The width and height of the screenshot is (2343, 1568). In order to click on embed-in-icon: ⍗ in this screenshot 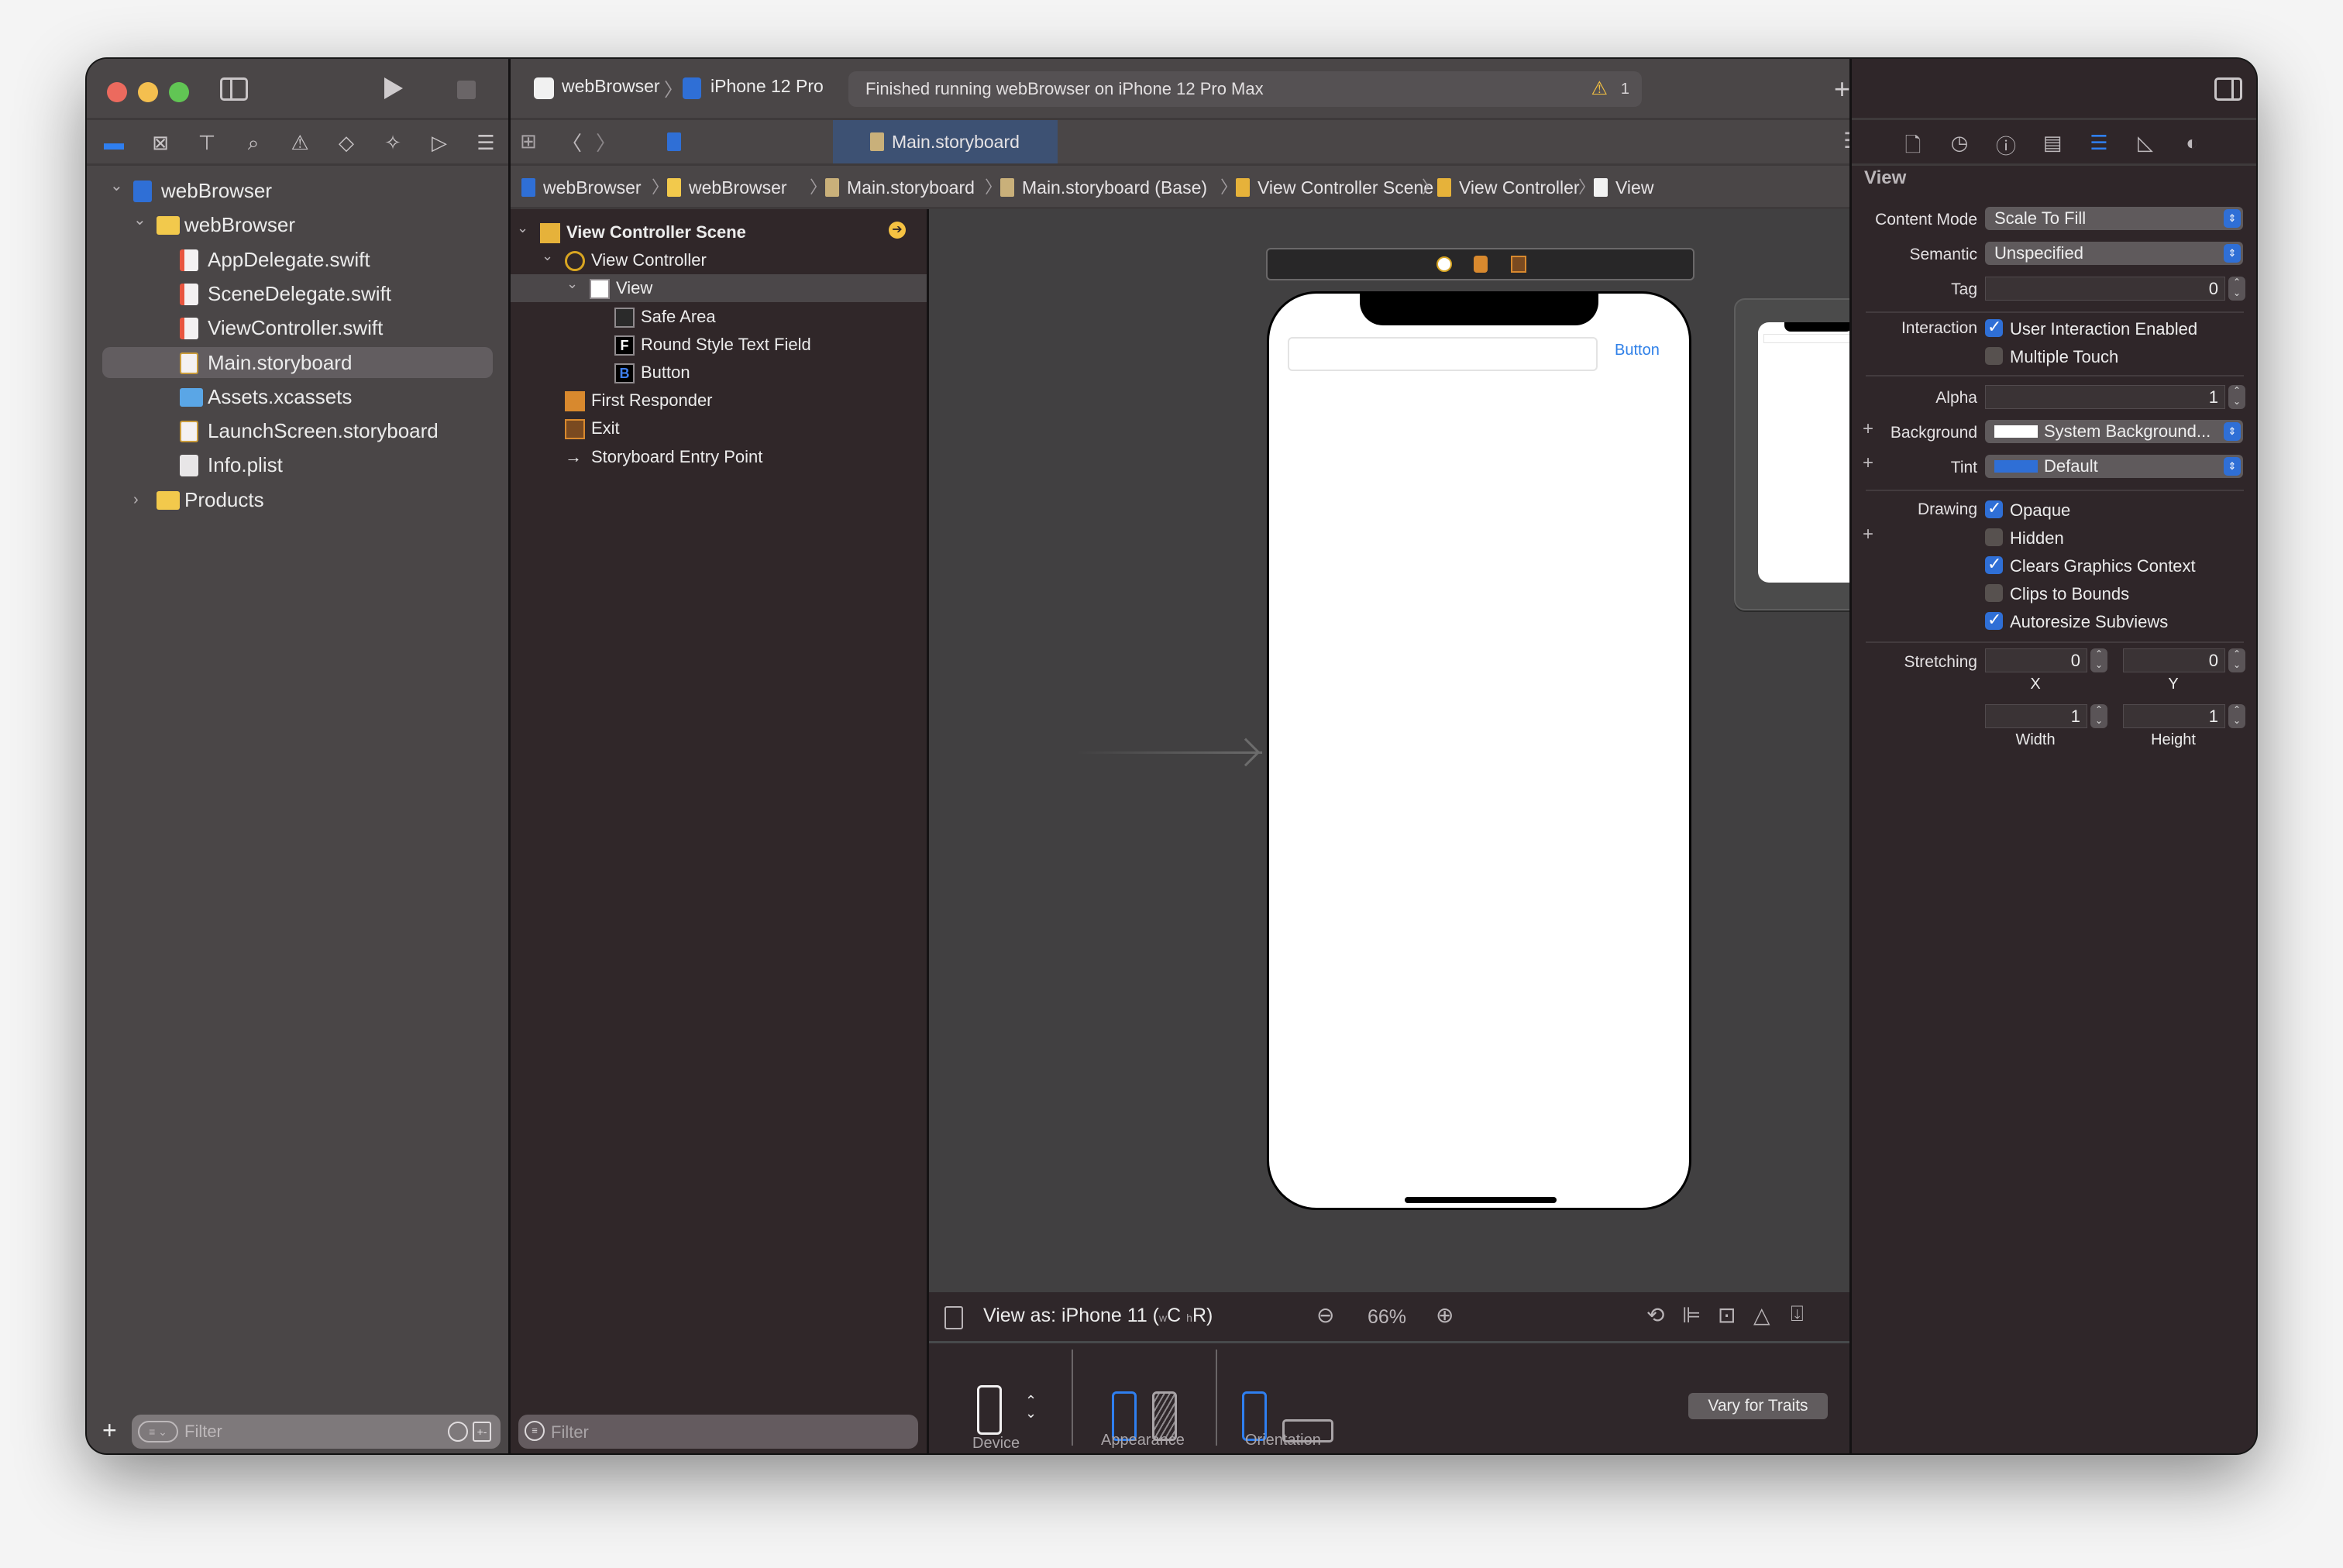, I will do `click(1798, 1314)`.